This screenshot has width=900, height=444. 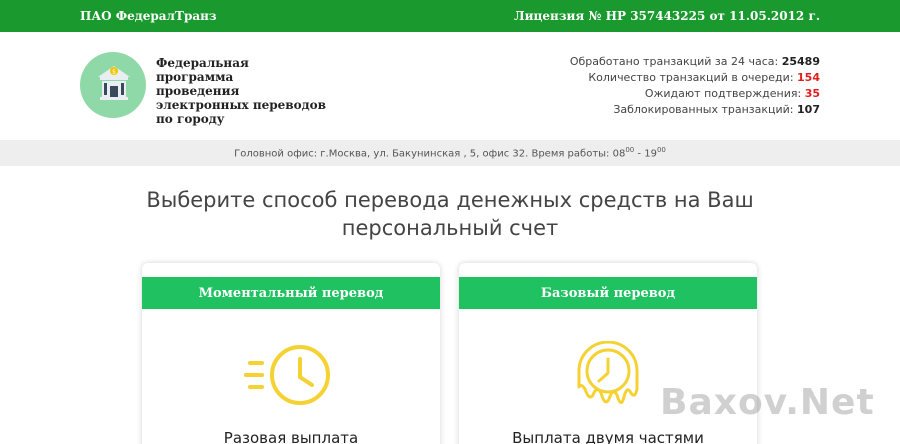 I want to click on card-title: Моментальный перевод, so click(x=291, y=293).